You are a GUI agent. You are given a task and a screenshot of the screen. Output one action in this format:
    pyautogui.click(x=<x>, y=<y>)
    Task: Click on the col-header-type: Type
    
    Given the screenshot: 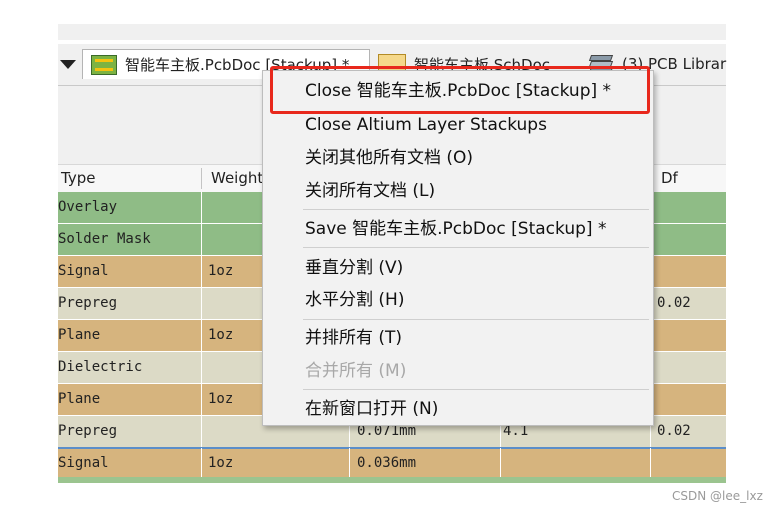 What is the action you would take?
    pyautogui.click(x=78, y=178)
    